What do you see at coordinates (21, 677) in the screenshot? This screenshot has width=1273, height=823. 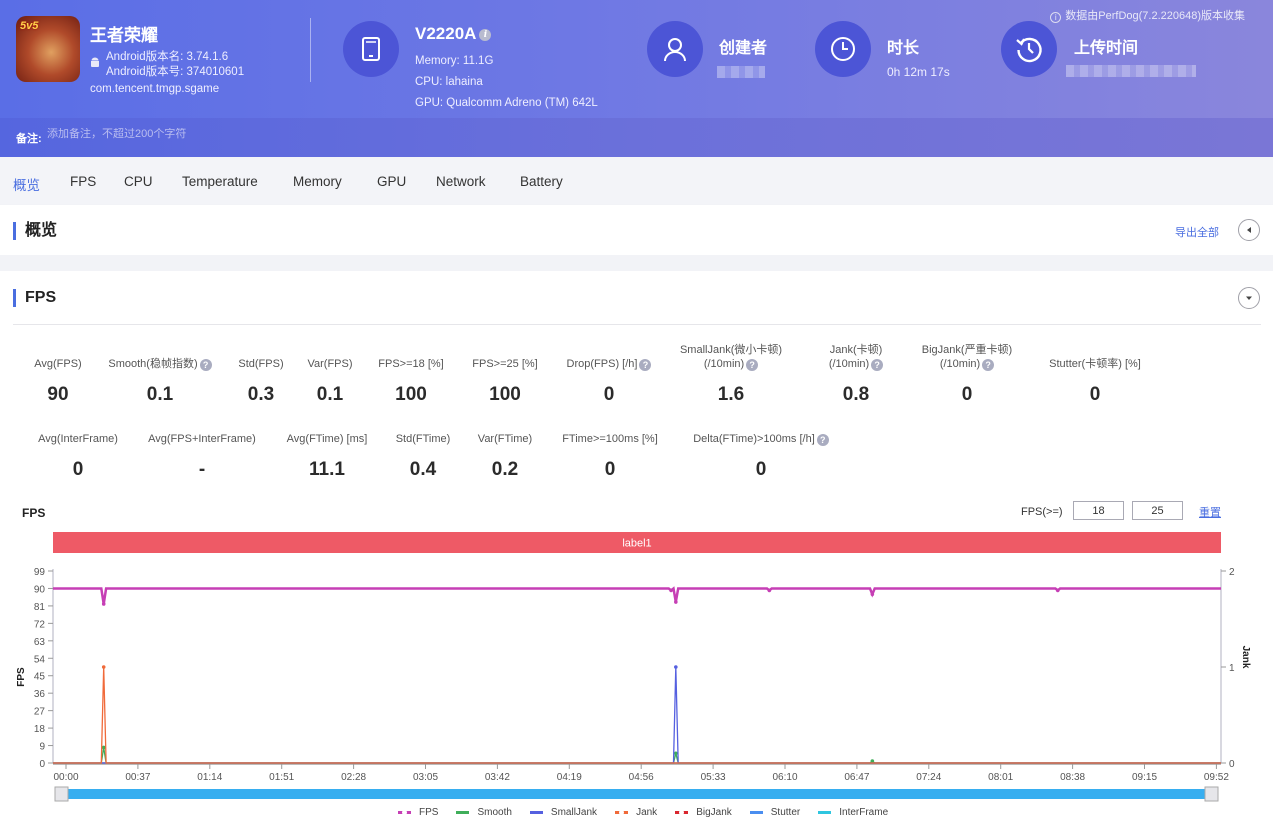 I see `y-axis-title: FPS` at bounding box center [21, 677].